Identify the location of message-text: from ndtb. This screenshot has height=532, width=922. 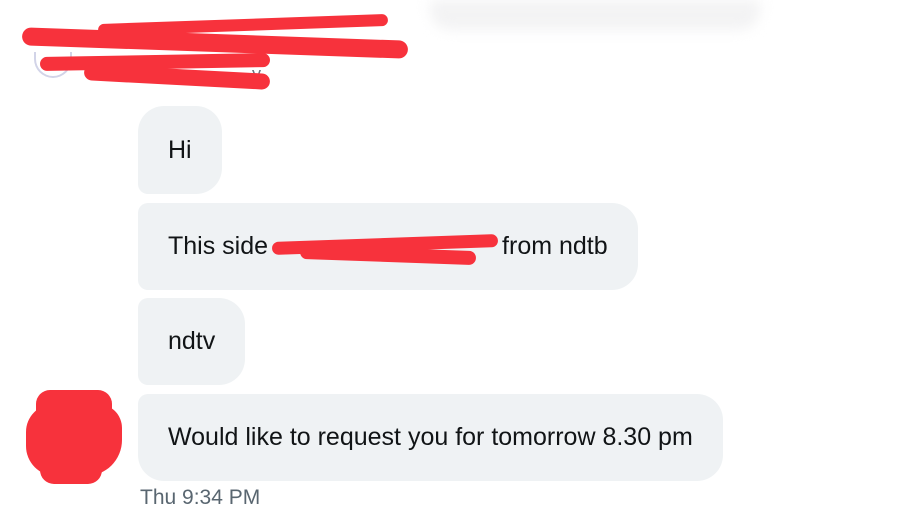
(555, 246).